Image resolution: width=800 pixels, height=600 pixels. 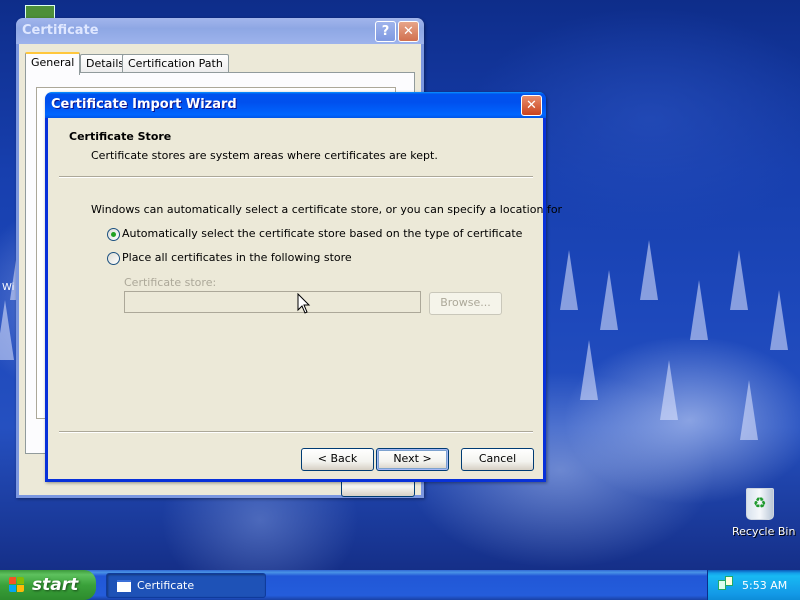 I want to click on next-button: Next >, so click(x=412, y=459).